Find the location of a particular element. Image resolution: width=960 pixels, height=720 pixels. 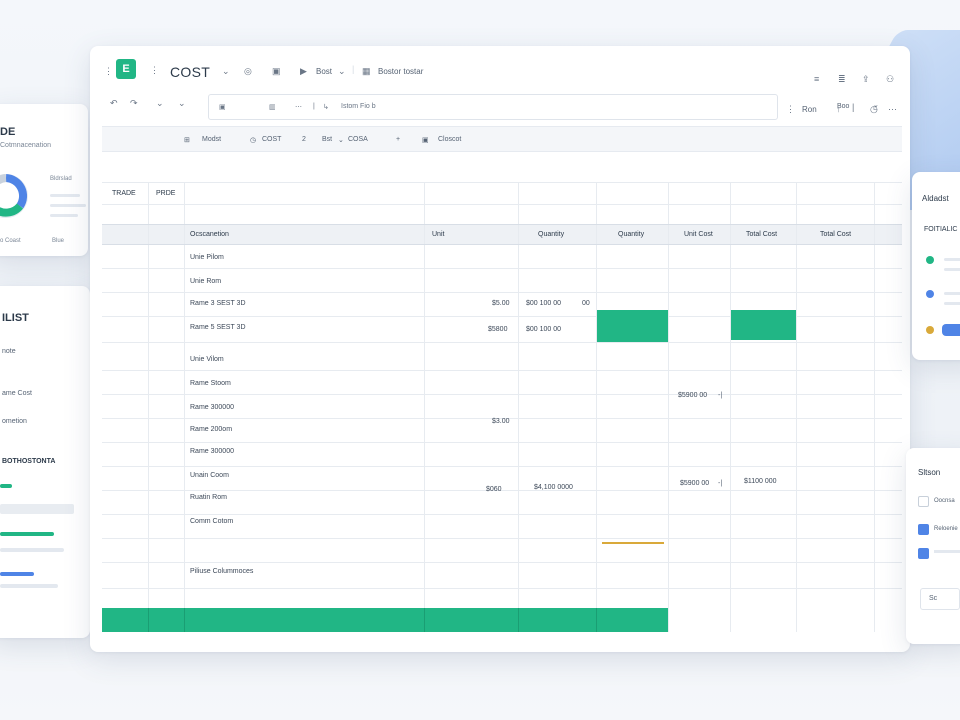

cell-description: Rame Stoom is located at coordinates (210, 383).